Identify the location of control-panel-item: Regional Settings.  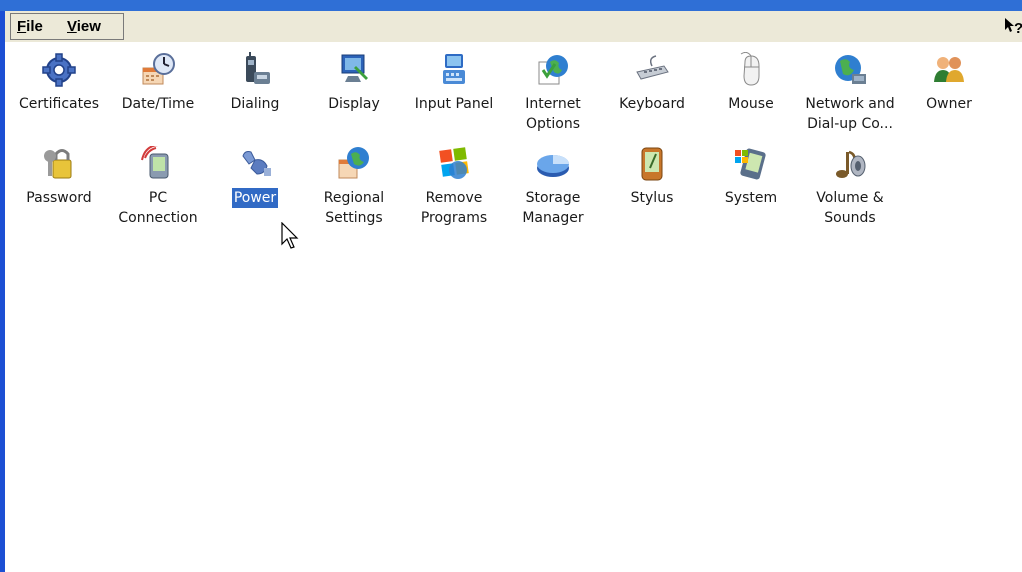
(354, 184).